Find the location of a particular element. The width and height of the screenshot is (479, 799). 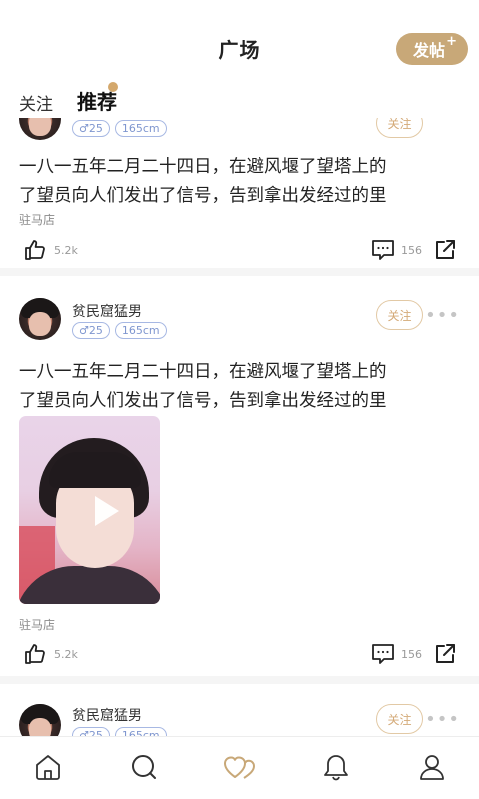

play-icon is located at coordinates (107, 511).